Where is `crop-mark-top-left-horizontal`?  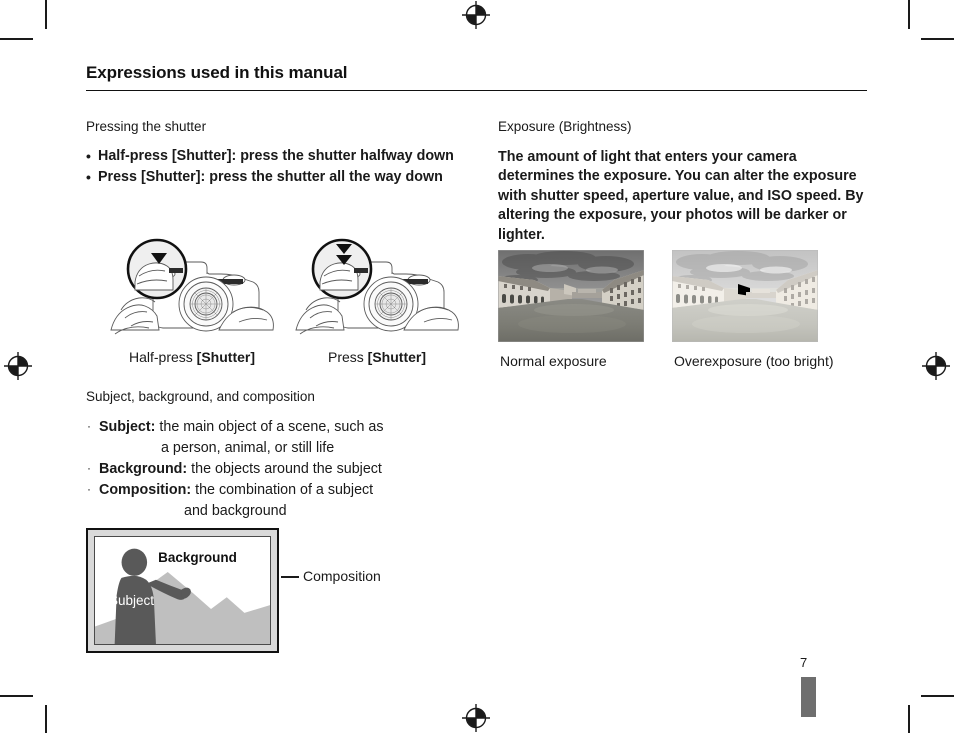 crop-mark-top-left-horizontal is located at coordinates (16, 39).